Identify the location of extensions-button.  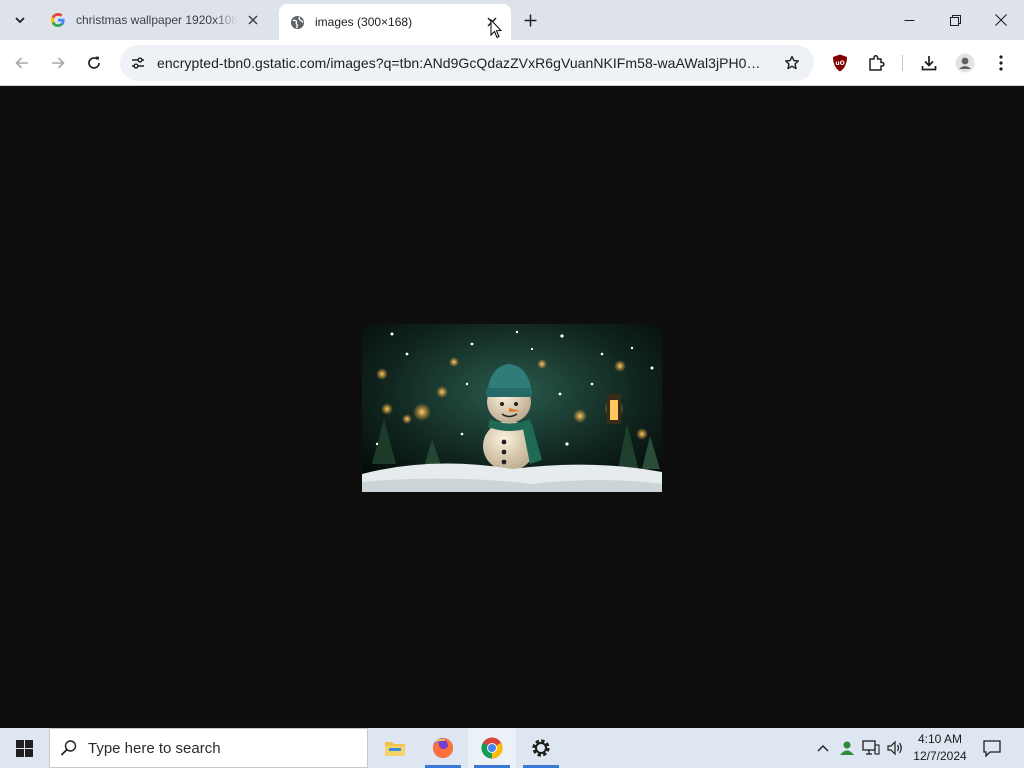
(876, 63).